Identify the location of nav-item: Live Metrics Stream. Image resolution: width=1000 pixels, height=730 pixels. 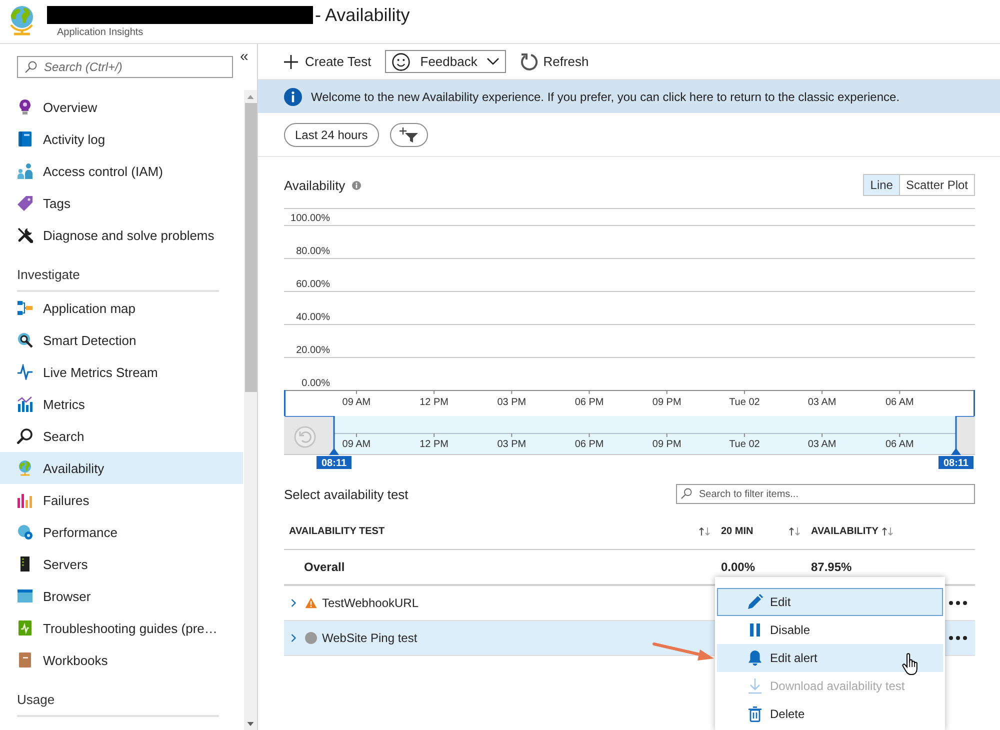
(121, 372).